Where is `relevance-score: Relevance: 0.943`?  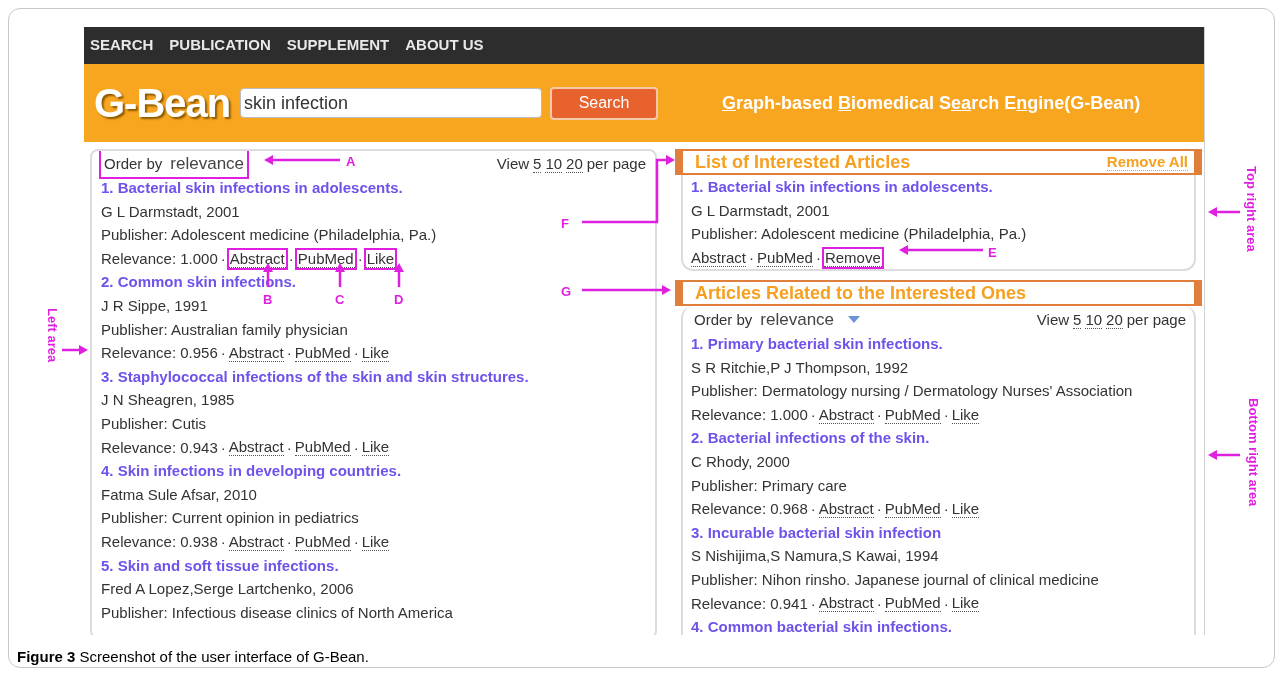 relevance-score: Relevance: 0.943 is located at coordinates (159, 447).